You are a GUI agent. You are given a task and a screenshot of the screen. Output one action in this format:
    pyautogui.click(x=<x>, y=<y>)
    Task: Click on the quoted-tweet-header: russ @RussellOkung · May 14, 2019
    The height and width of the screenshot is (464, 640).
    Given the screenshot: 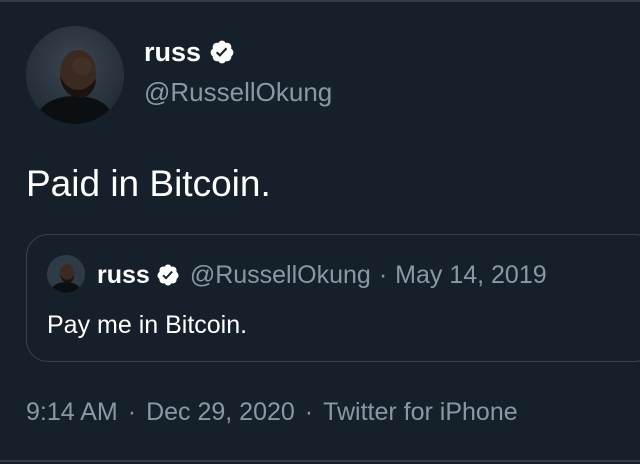 What is the action you would take?
    pyautogui.click(x=322, y=275)
    